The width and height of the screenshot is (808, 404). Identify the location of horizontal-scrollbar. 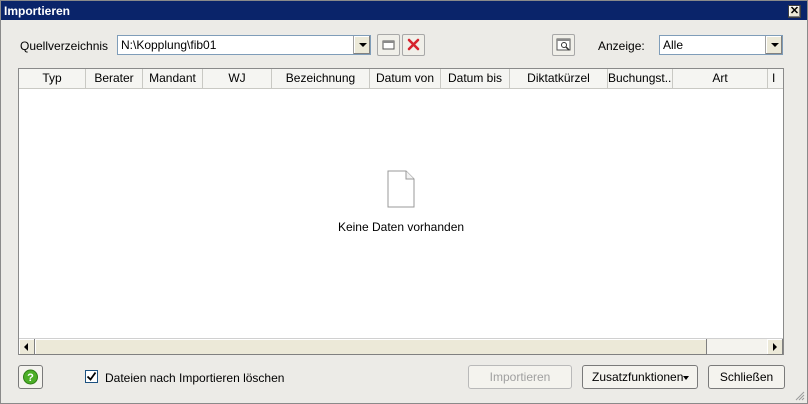
(401, 346).